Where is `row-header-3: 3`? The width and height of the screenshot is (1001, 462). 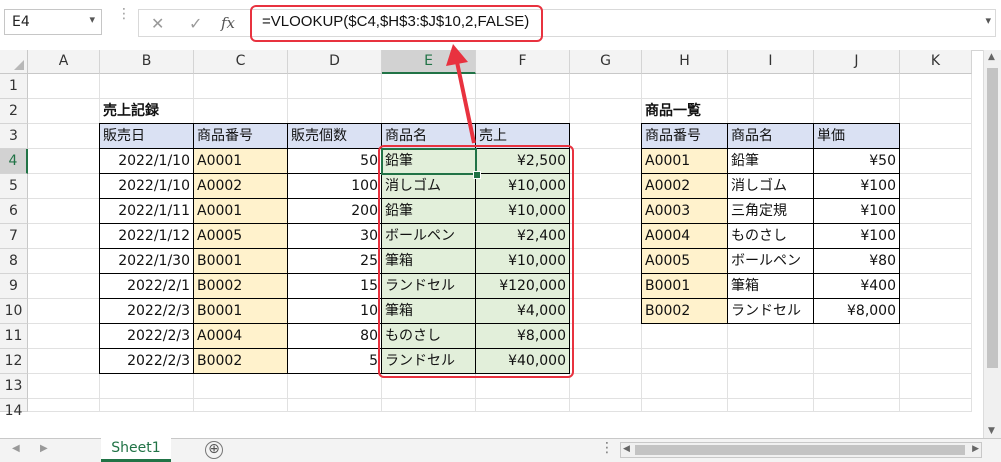 row-header-3: 3 is located at coordinates (14, 136).